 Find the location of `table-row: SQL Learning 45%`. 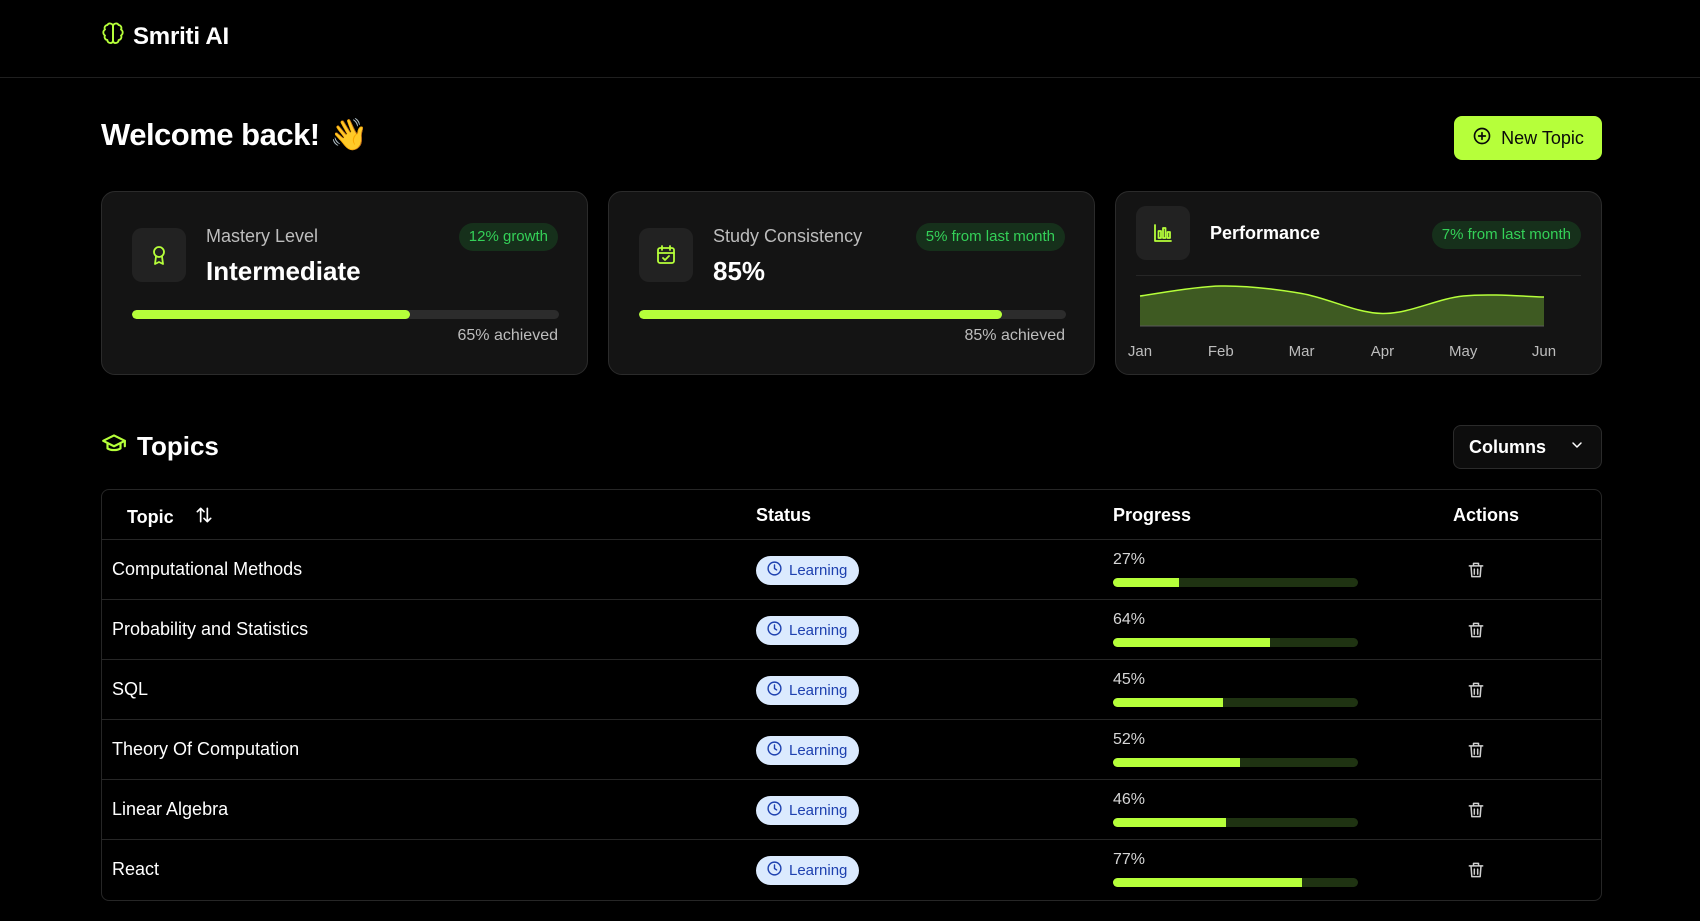

table-row: SQL Learning 45% is located at coordinates (851, 690).